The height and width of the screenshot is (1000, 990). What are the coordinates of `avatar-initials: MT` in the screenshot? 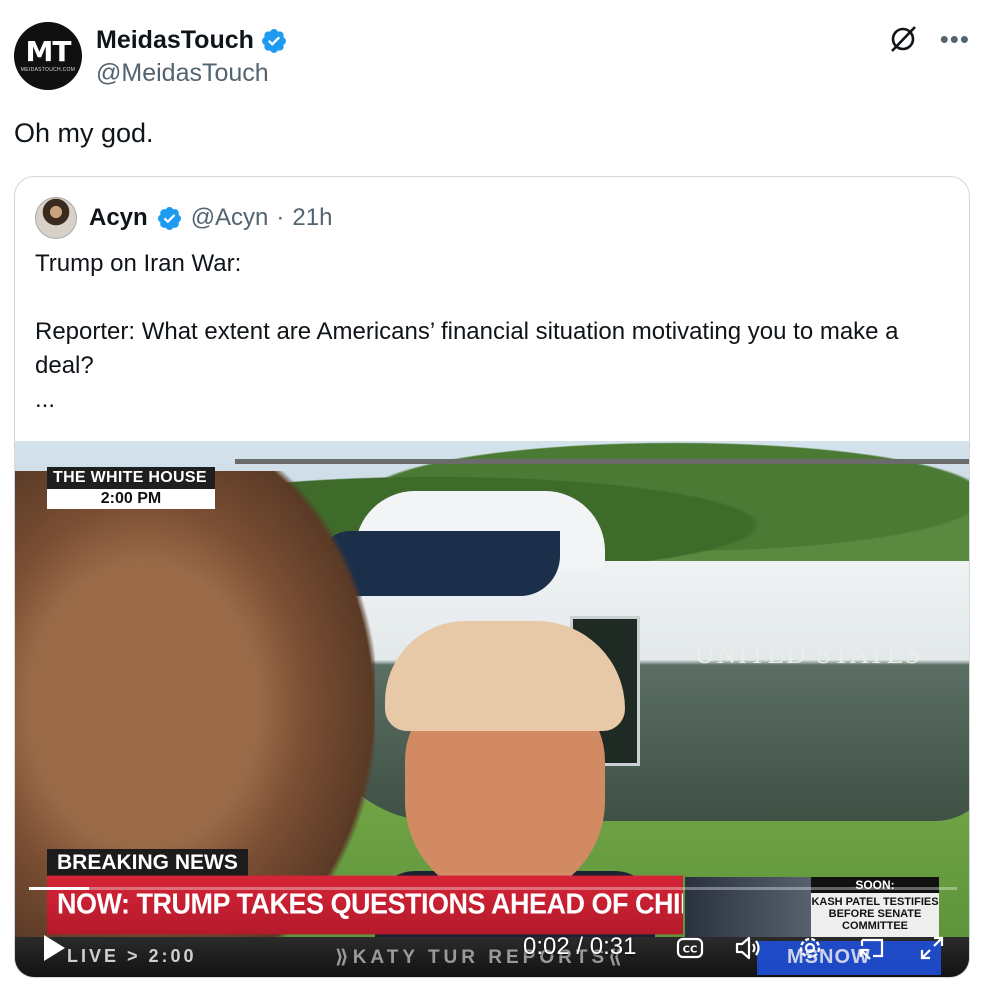 It's located at (48, 51).